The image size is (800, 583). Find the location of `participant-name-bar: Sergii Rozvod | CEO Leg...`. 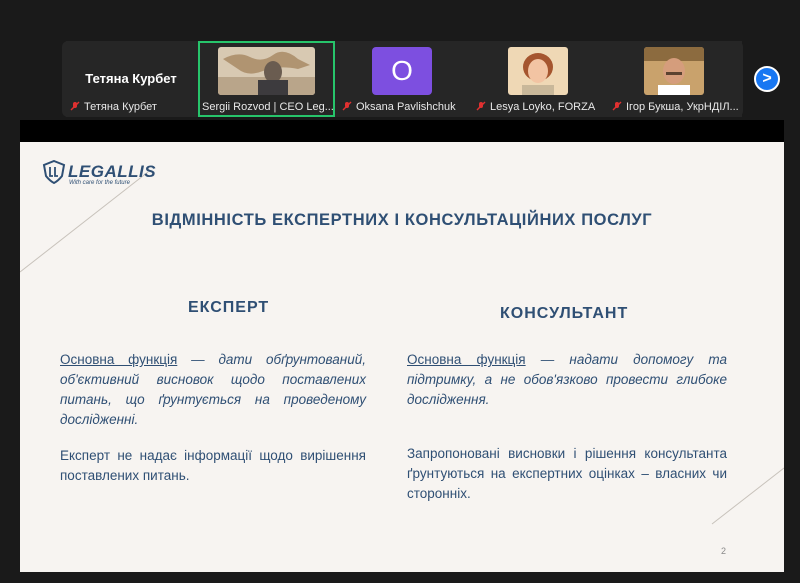

participant-name-bar: Sergii Rozvod | CEO Leg... is located at coordinates (266, 107).